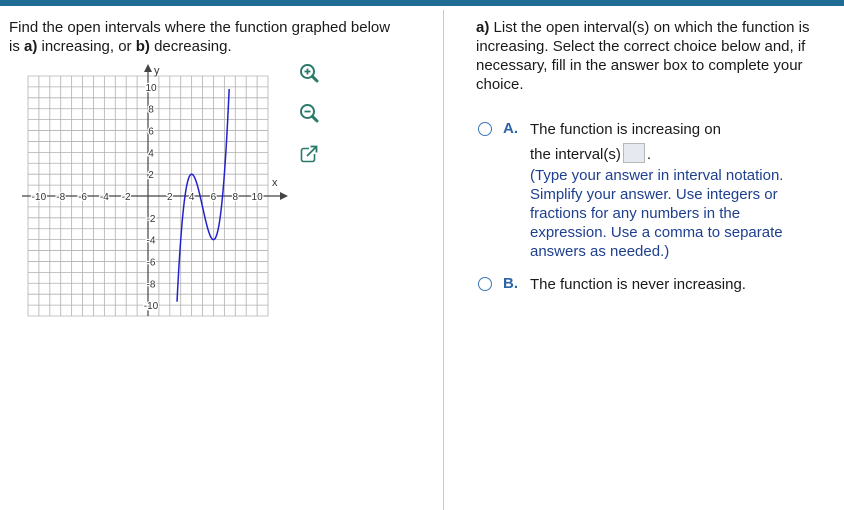  I want to click on y-tick-label: 10, so click(151, 88).